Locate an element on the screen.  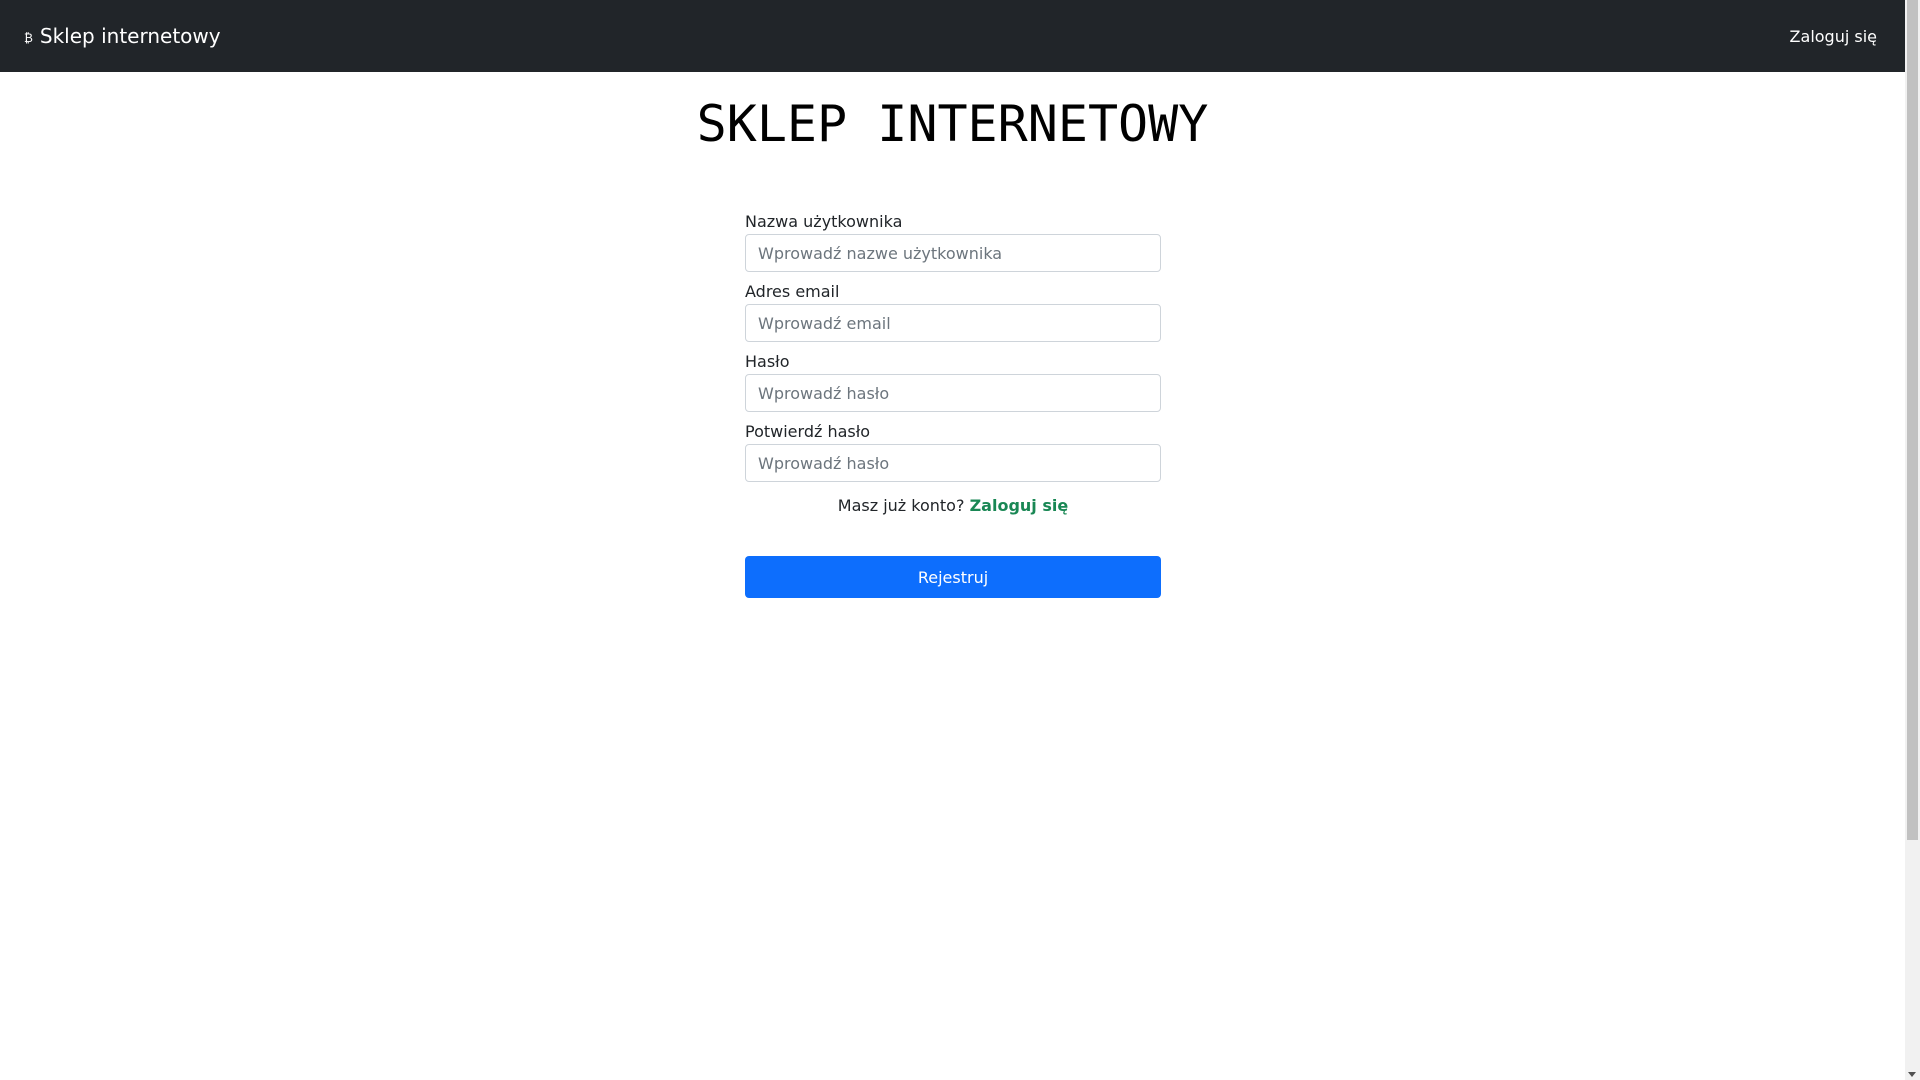
vertical-scrollbar is located at coordinates (1912, 540).